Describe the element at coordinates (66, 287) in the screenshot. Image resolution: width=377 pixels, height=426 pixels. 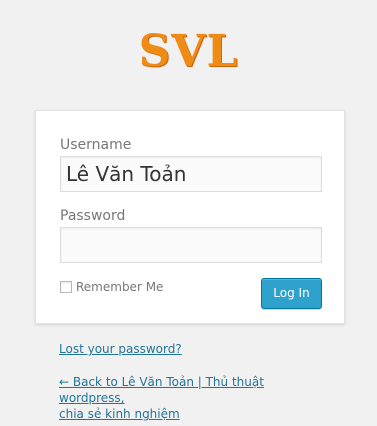
I see `remember-me-checkbox` at that location.